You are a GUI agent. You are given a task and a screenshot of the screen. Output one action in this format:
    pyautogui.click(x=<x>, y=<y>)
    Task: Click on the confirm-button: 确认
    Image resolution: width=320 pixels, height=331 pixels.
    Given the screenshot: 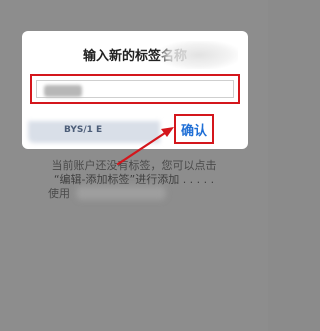 What is the action you would take?
    pyautogui.click(x=194, y=129)
    